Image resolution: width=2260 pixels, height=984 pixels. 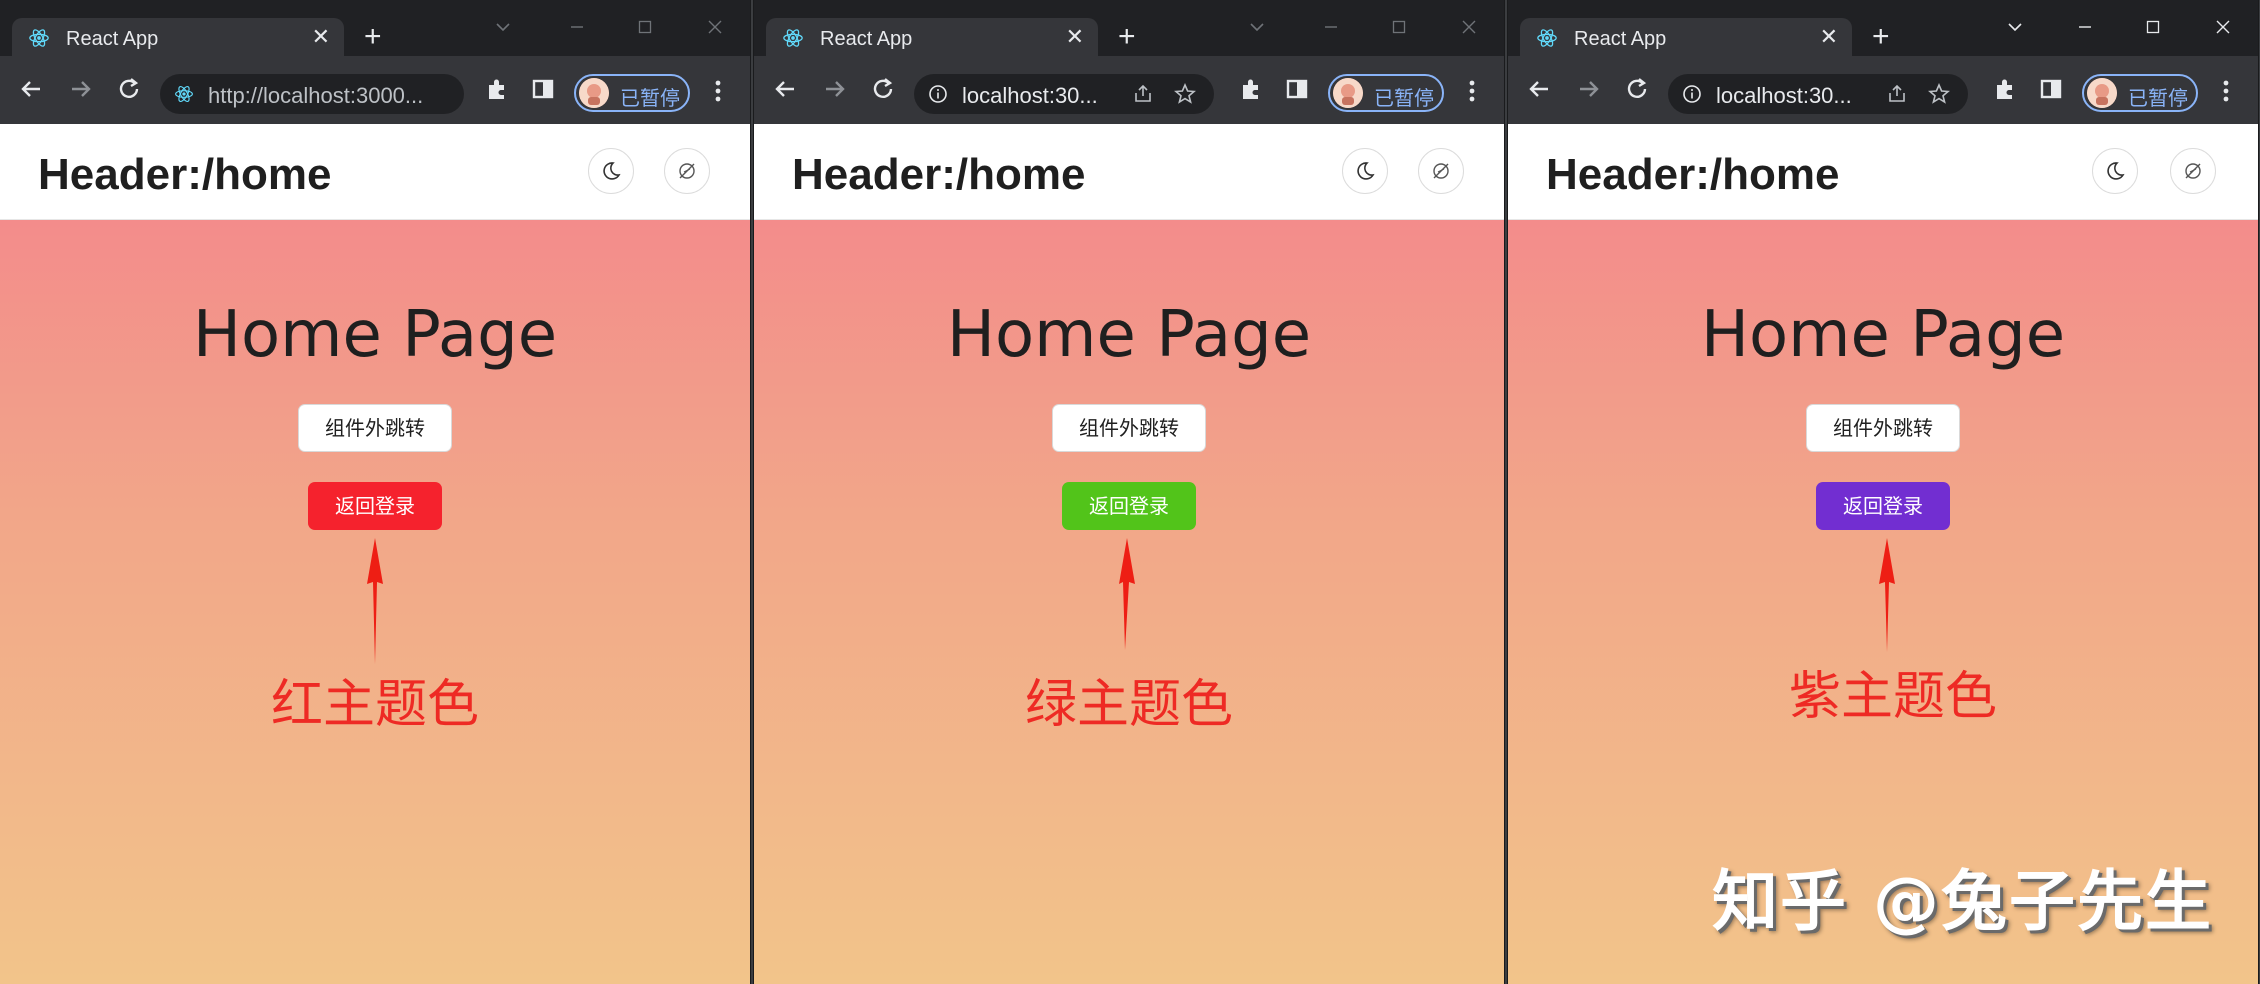 I want to click on browser-toolbar: http://localhost:3000... 已暂停, so click(x=375, y=90).